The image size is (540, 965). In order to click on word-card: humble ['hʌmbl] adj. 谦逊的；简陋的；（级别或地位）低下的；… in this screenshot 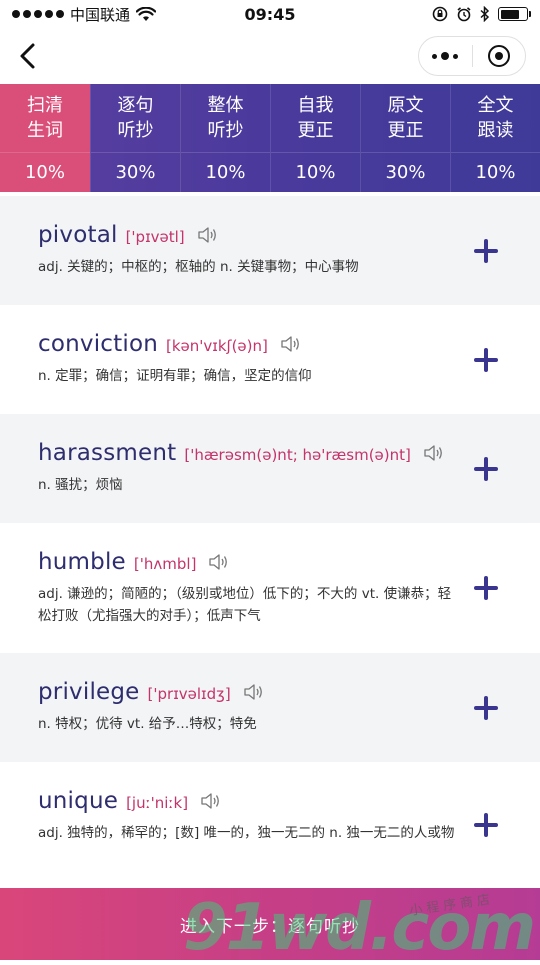, I will do `click(270, 588)`.